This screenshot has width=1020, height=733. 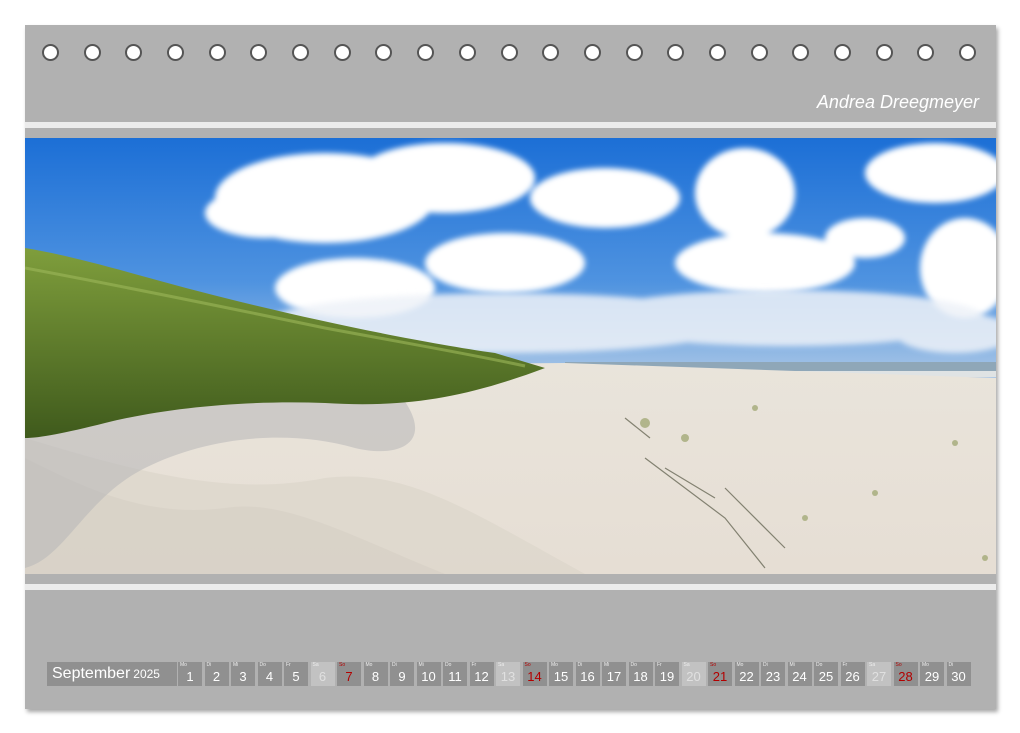 I want to click on day-number: 14, so click(x=534, y=676).